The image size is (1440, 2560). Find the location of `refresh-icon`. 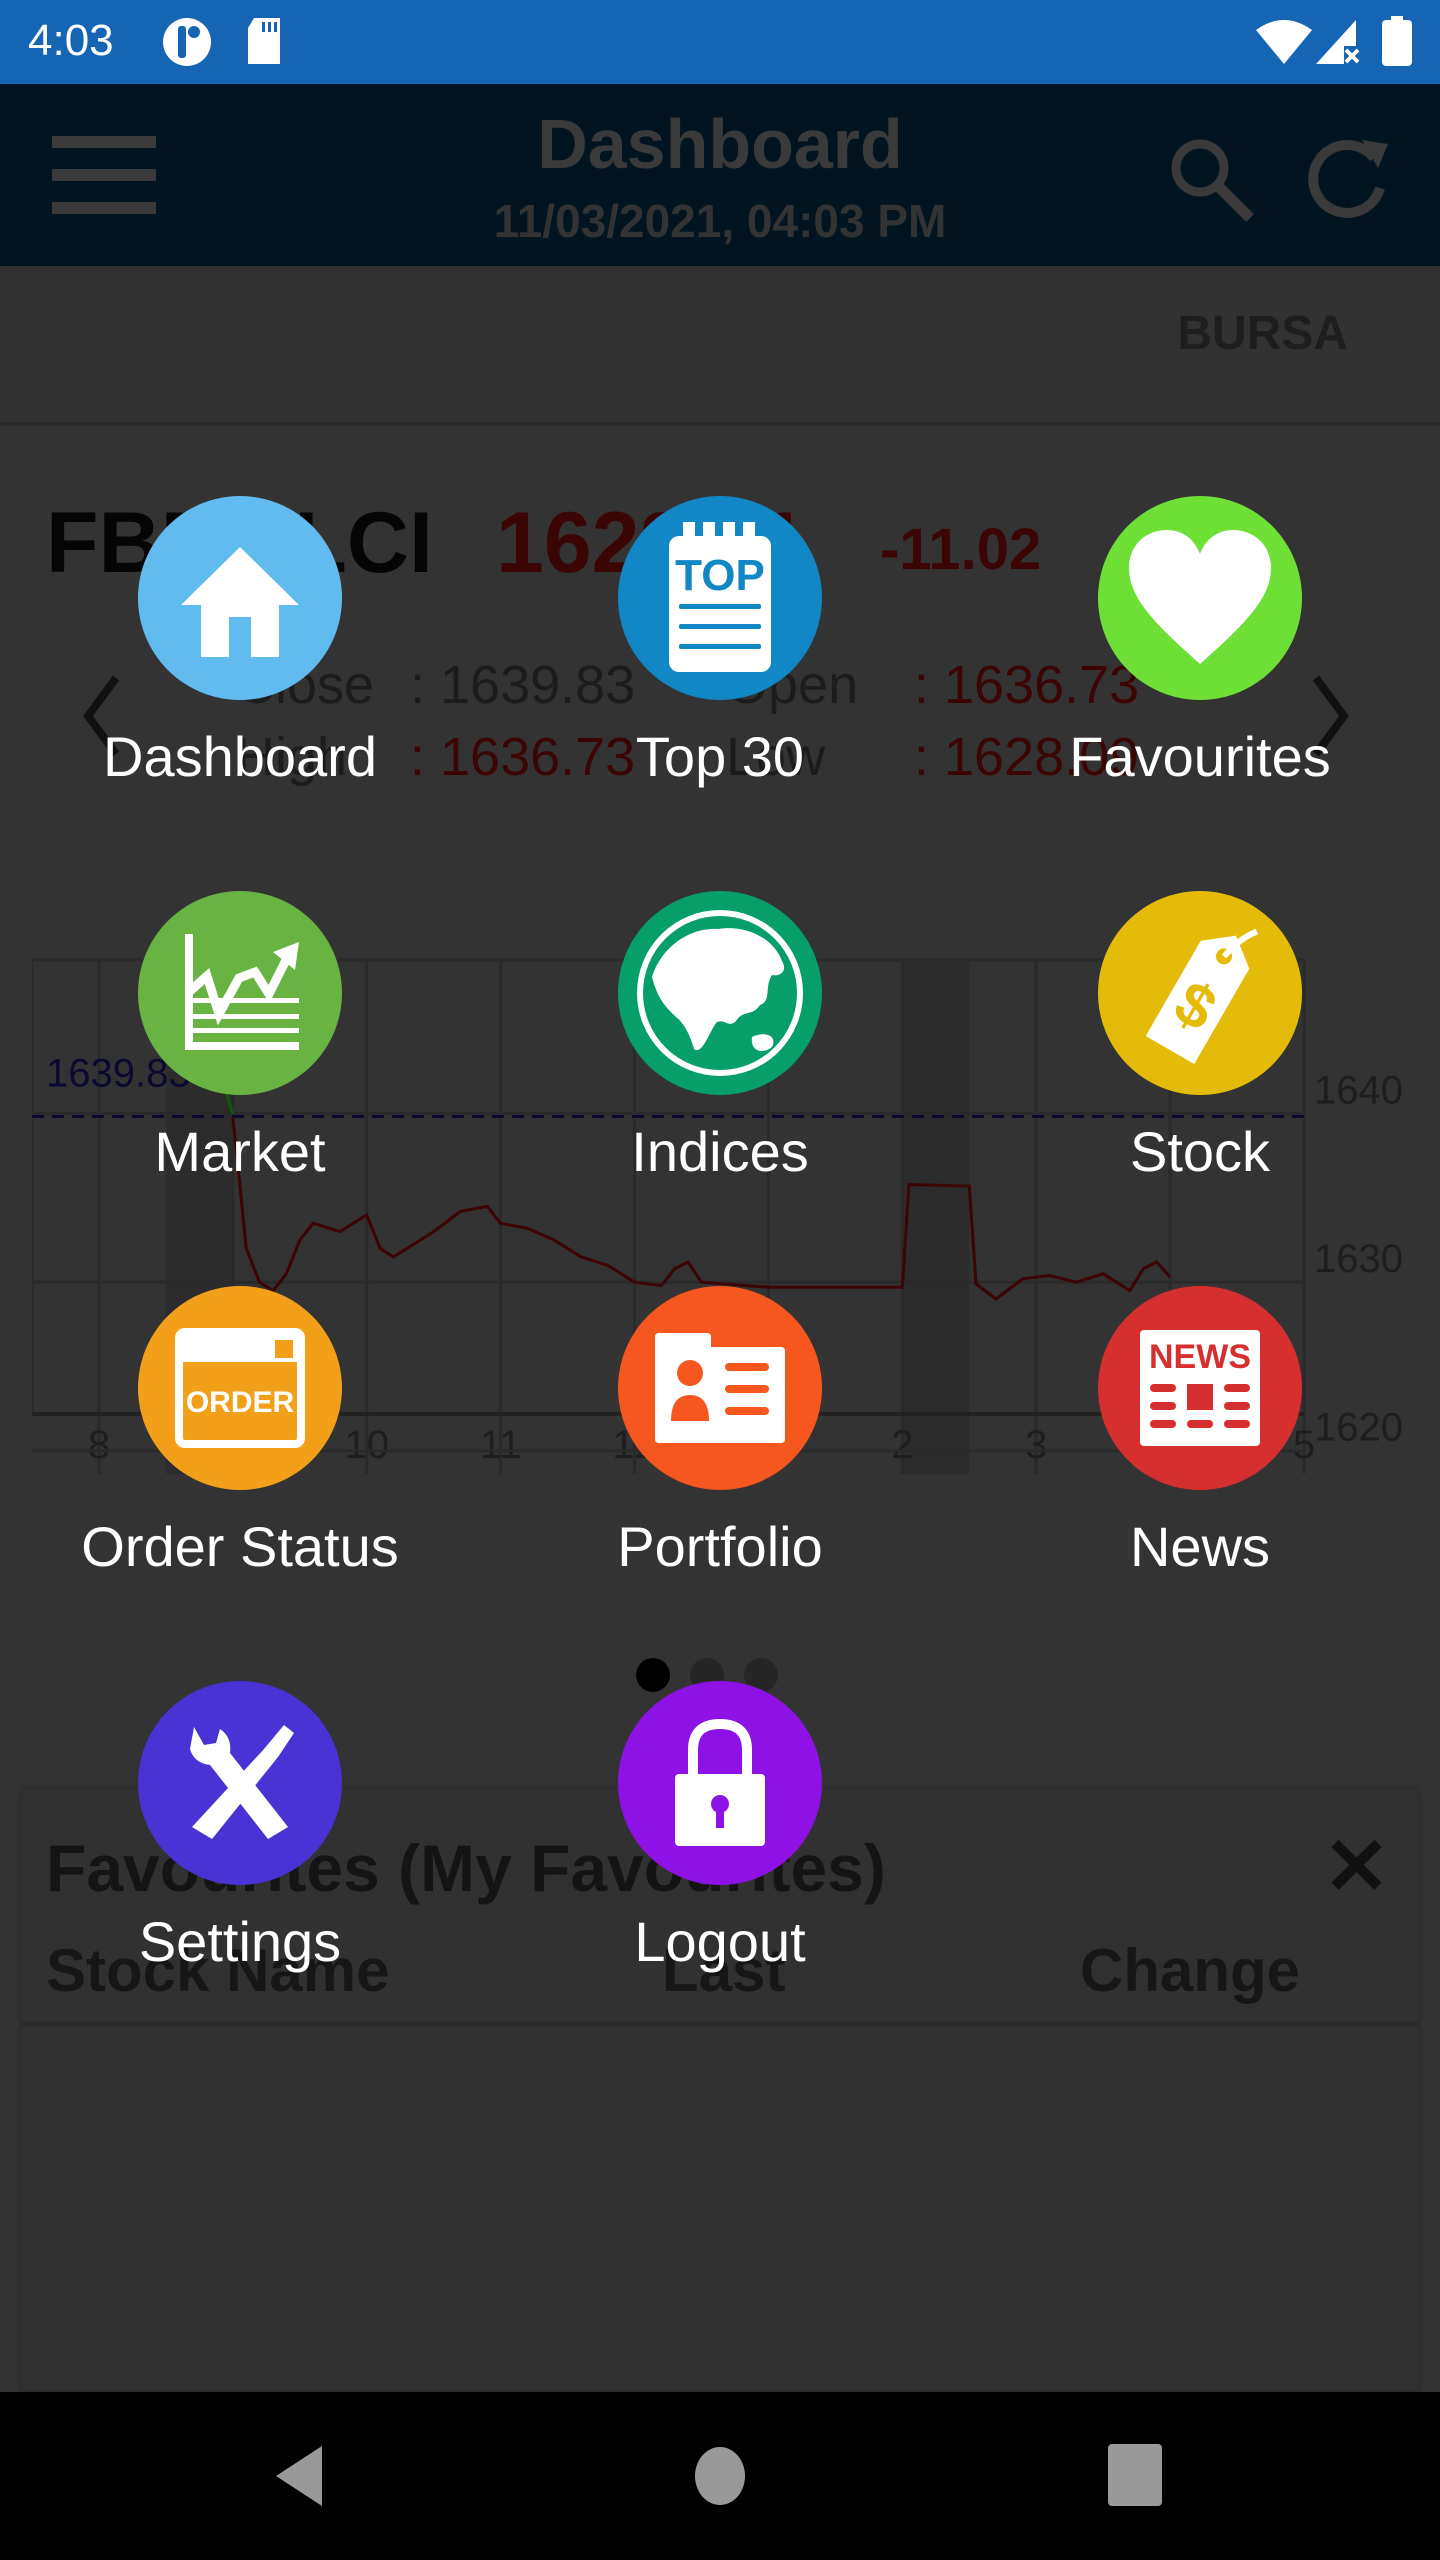

refresh-icon is located at coordinates (1349, 179).